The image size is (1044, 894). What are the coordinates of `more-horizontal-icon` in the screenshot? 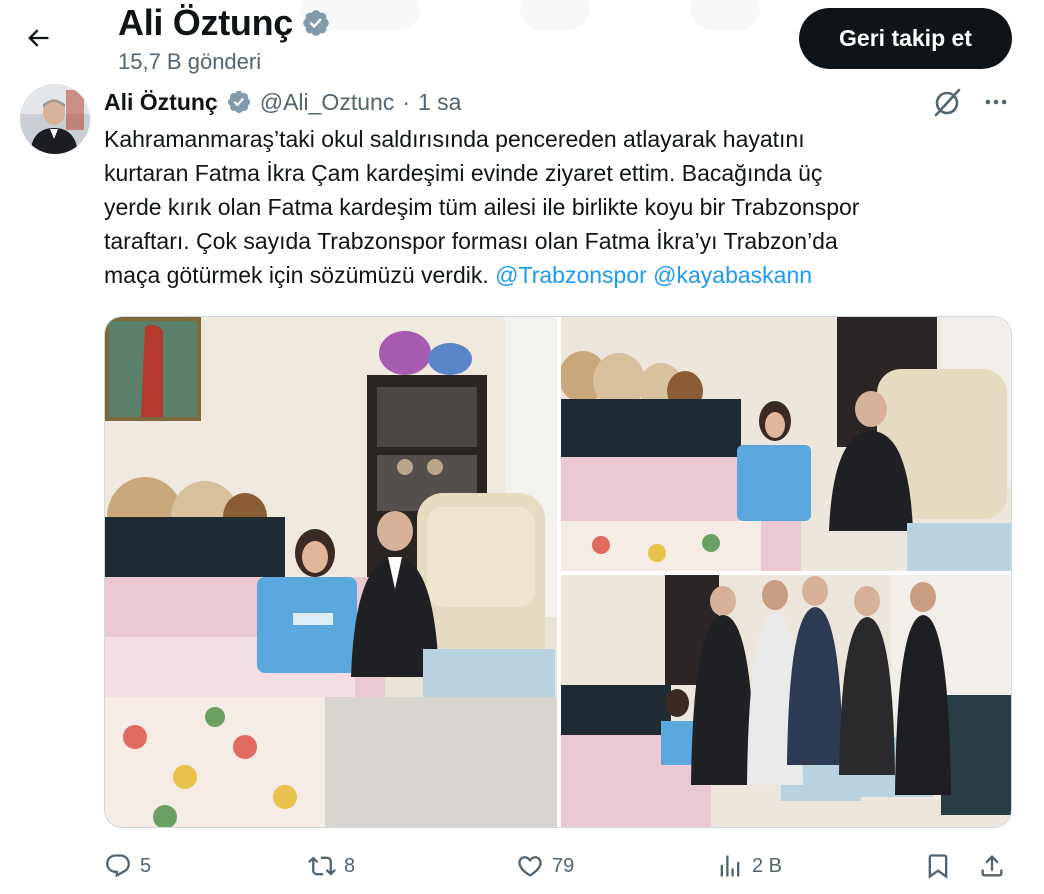 It's located at (996, 102).